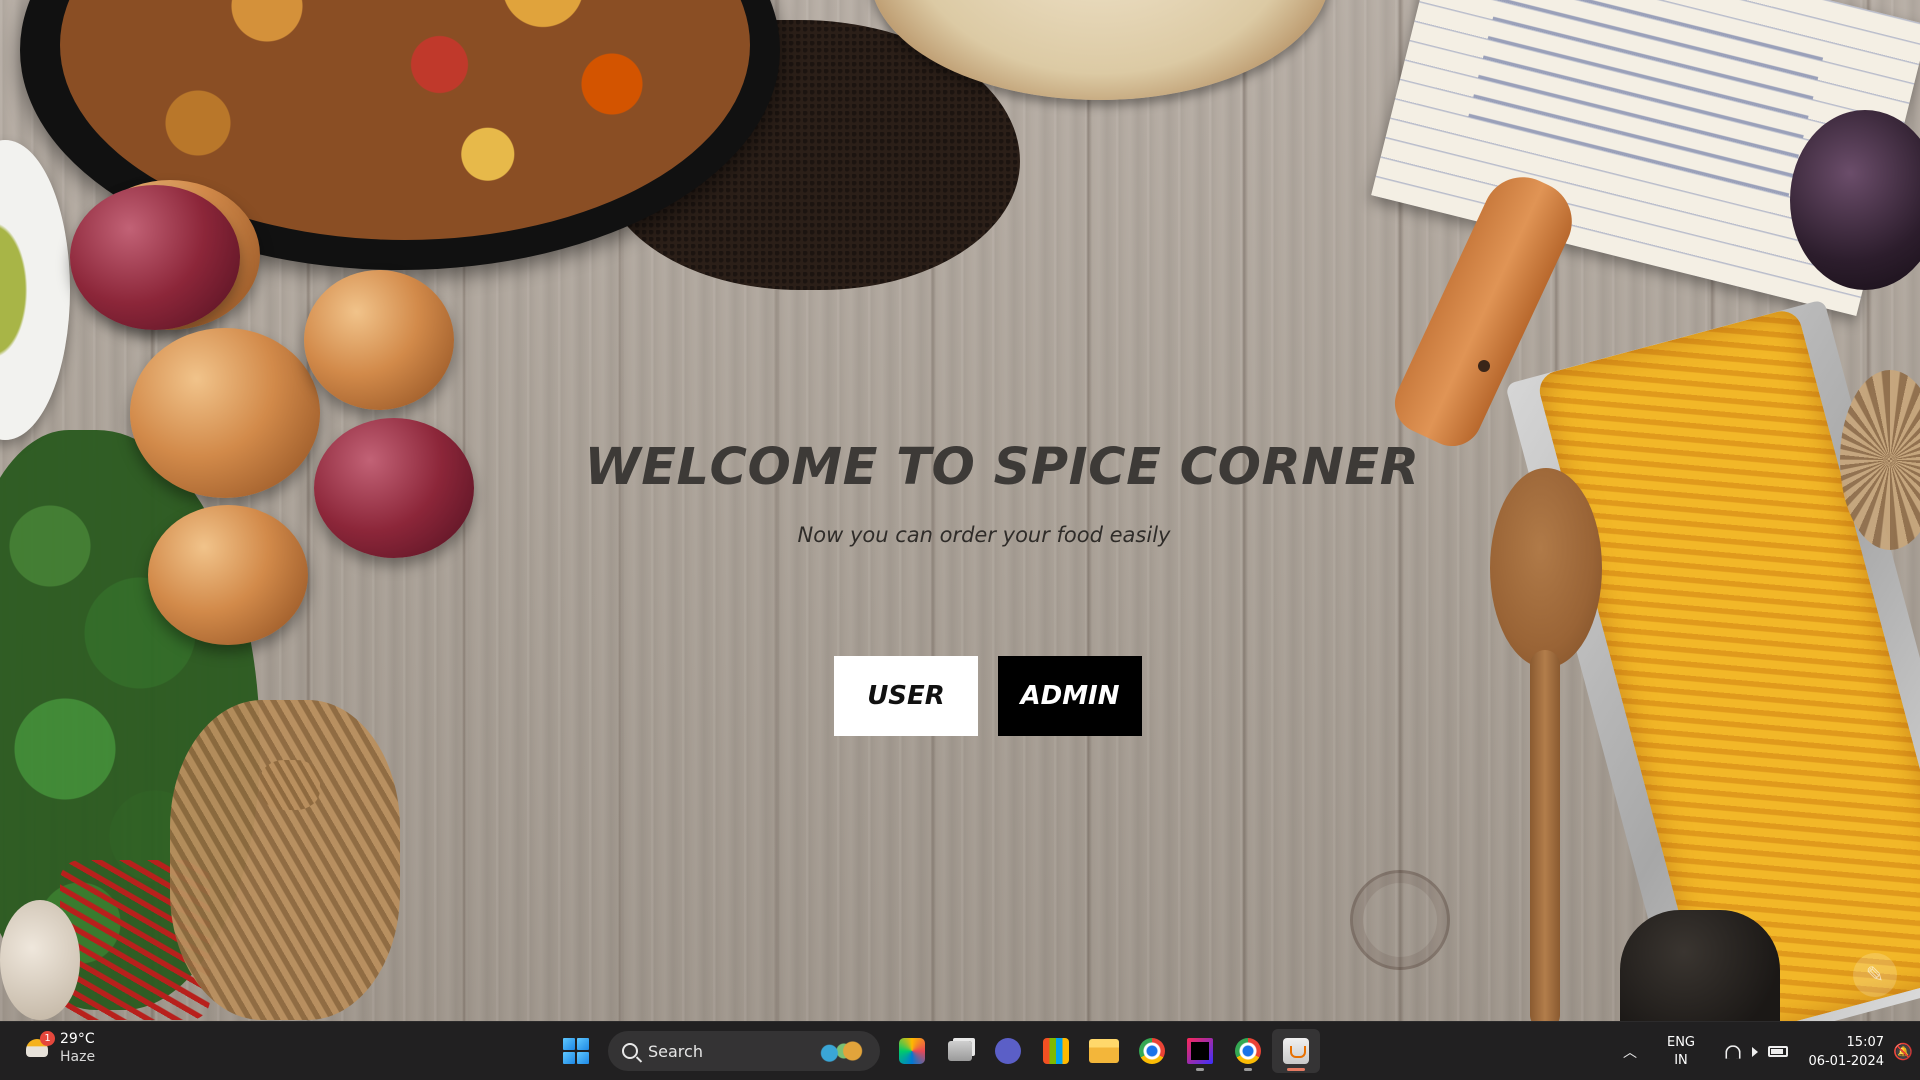 This screenshot has height=1080, width=1920. What do you see at coordinates (841, 1051) in the screenshot?
I see `search-highlight-icon` at bounding box center [841, 1051].